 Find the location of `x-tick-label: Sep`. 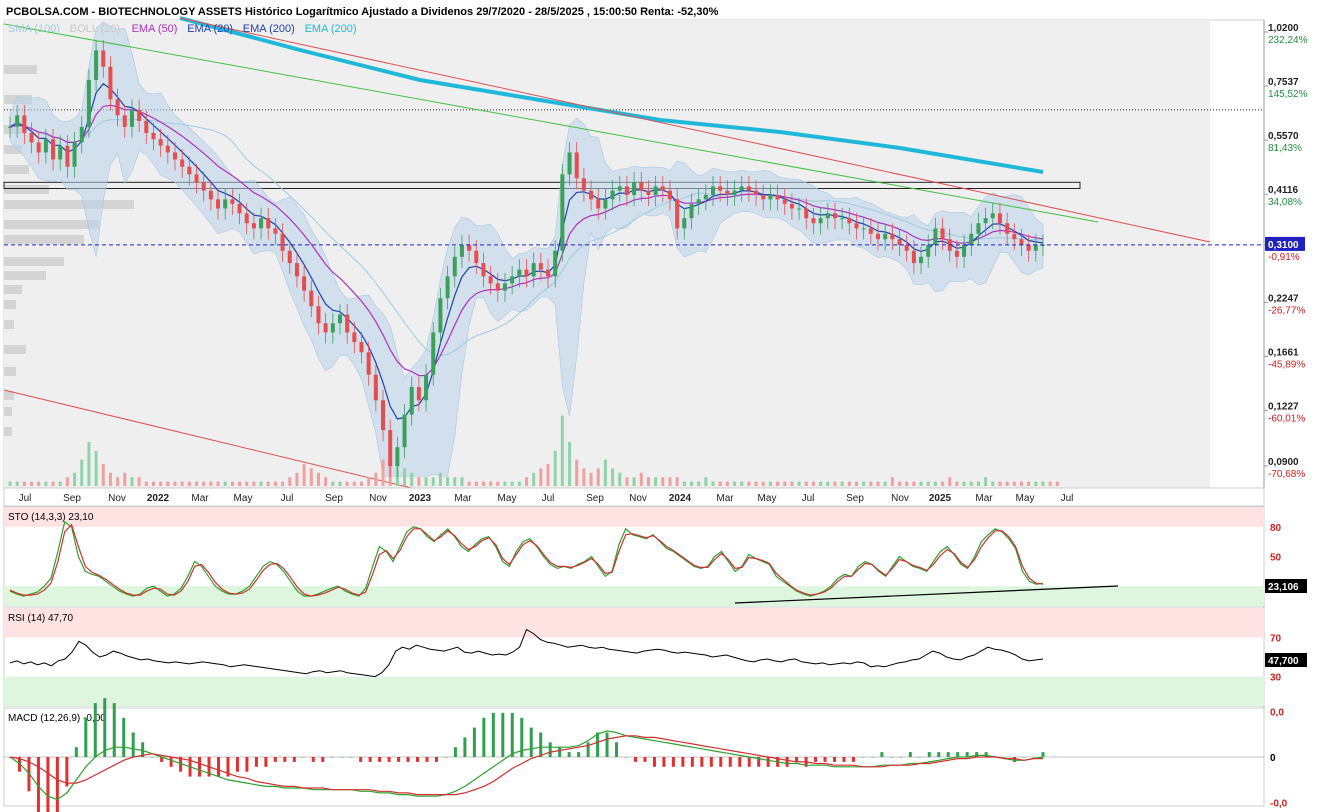

x-tick-label: Sep is located at coordinates (72, 498).